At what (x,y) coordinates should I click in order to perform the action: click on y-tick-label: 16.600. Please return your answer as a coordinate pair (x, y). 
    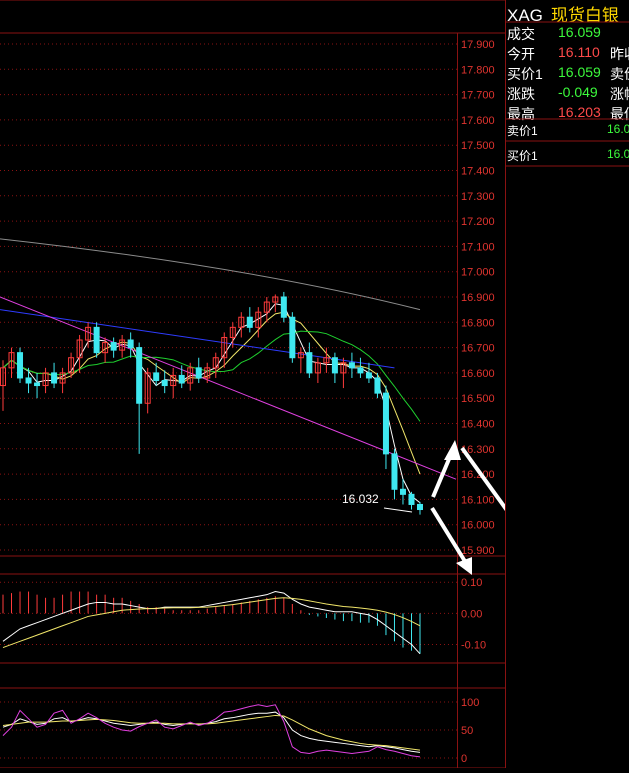
    Looking at the image, I should click on (478, 374).